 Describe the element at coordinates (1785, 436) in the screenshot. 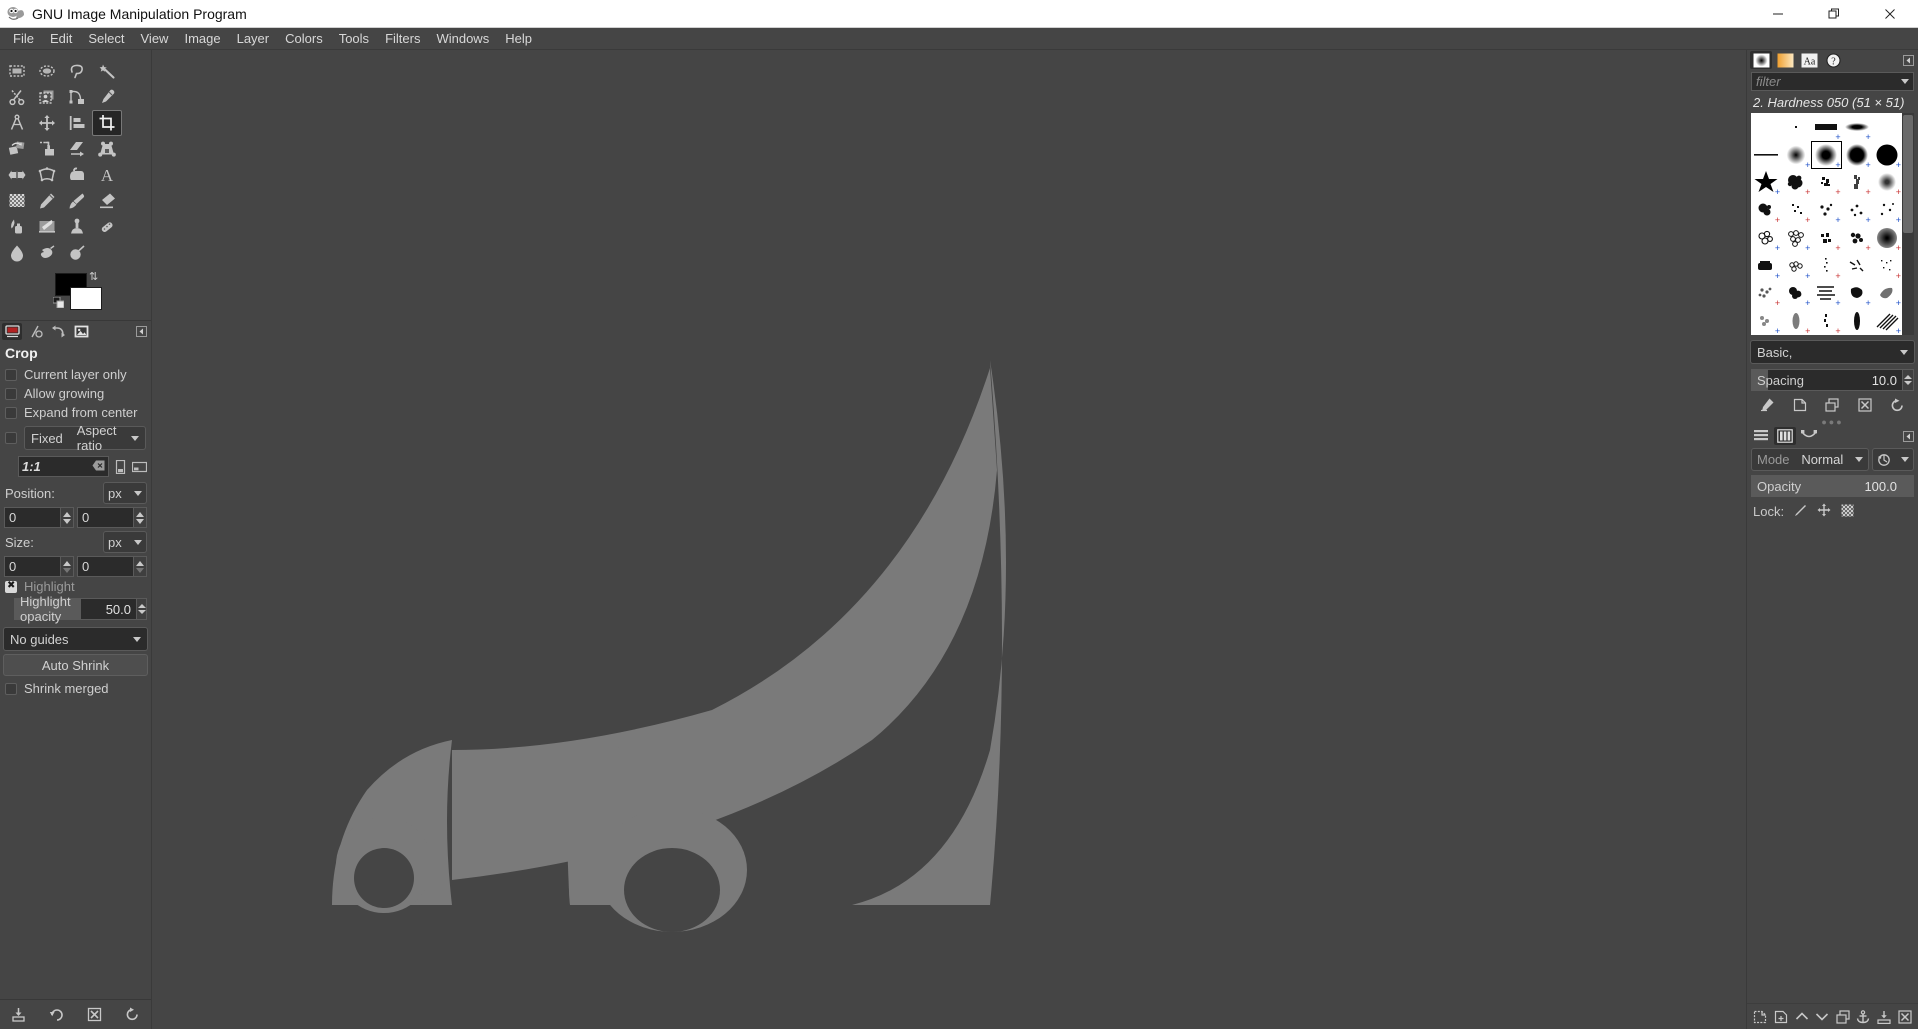

I see `channels-tab` at that location.